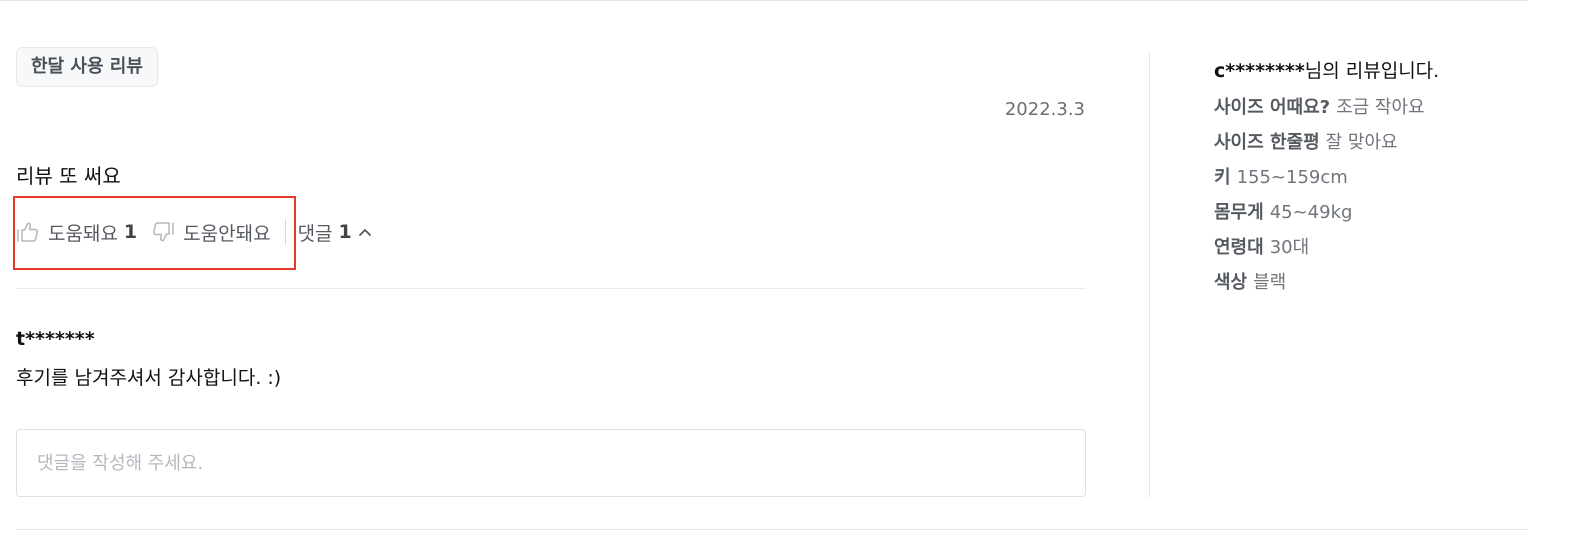 The width and height of the screenshot is (1580, 544). I want to click on top-divider, so click(764, 0).